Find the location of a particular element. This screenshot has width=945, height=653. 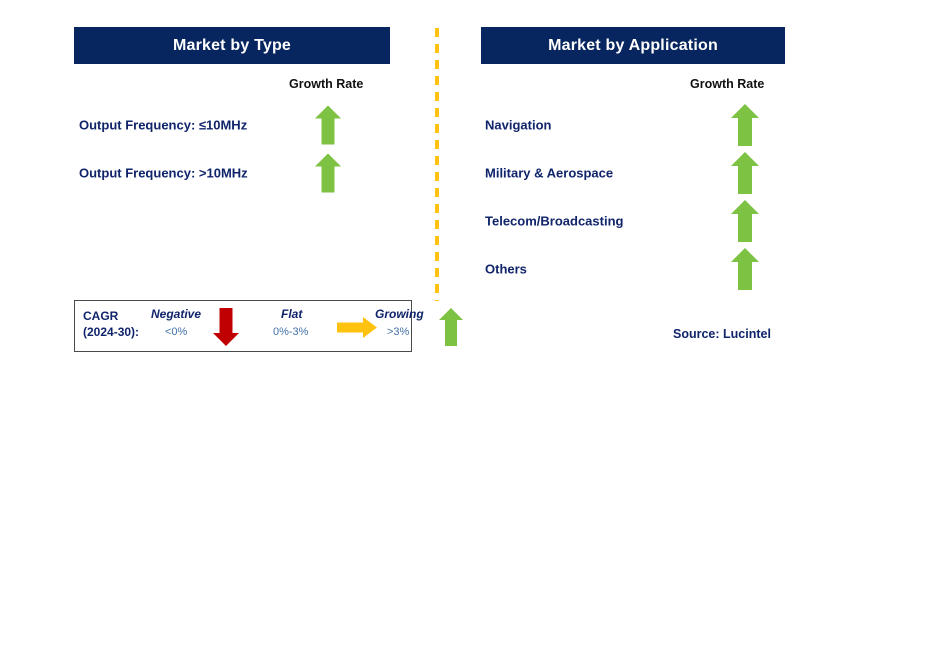

legend-item-value: <0% is located at coordinates (176, 332).